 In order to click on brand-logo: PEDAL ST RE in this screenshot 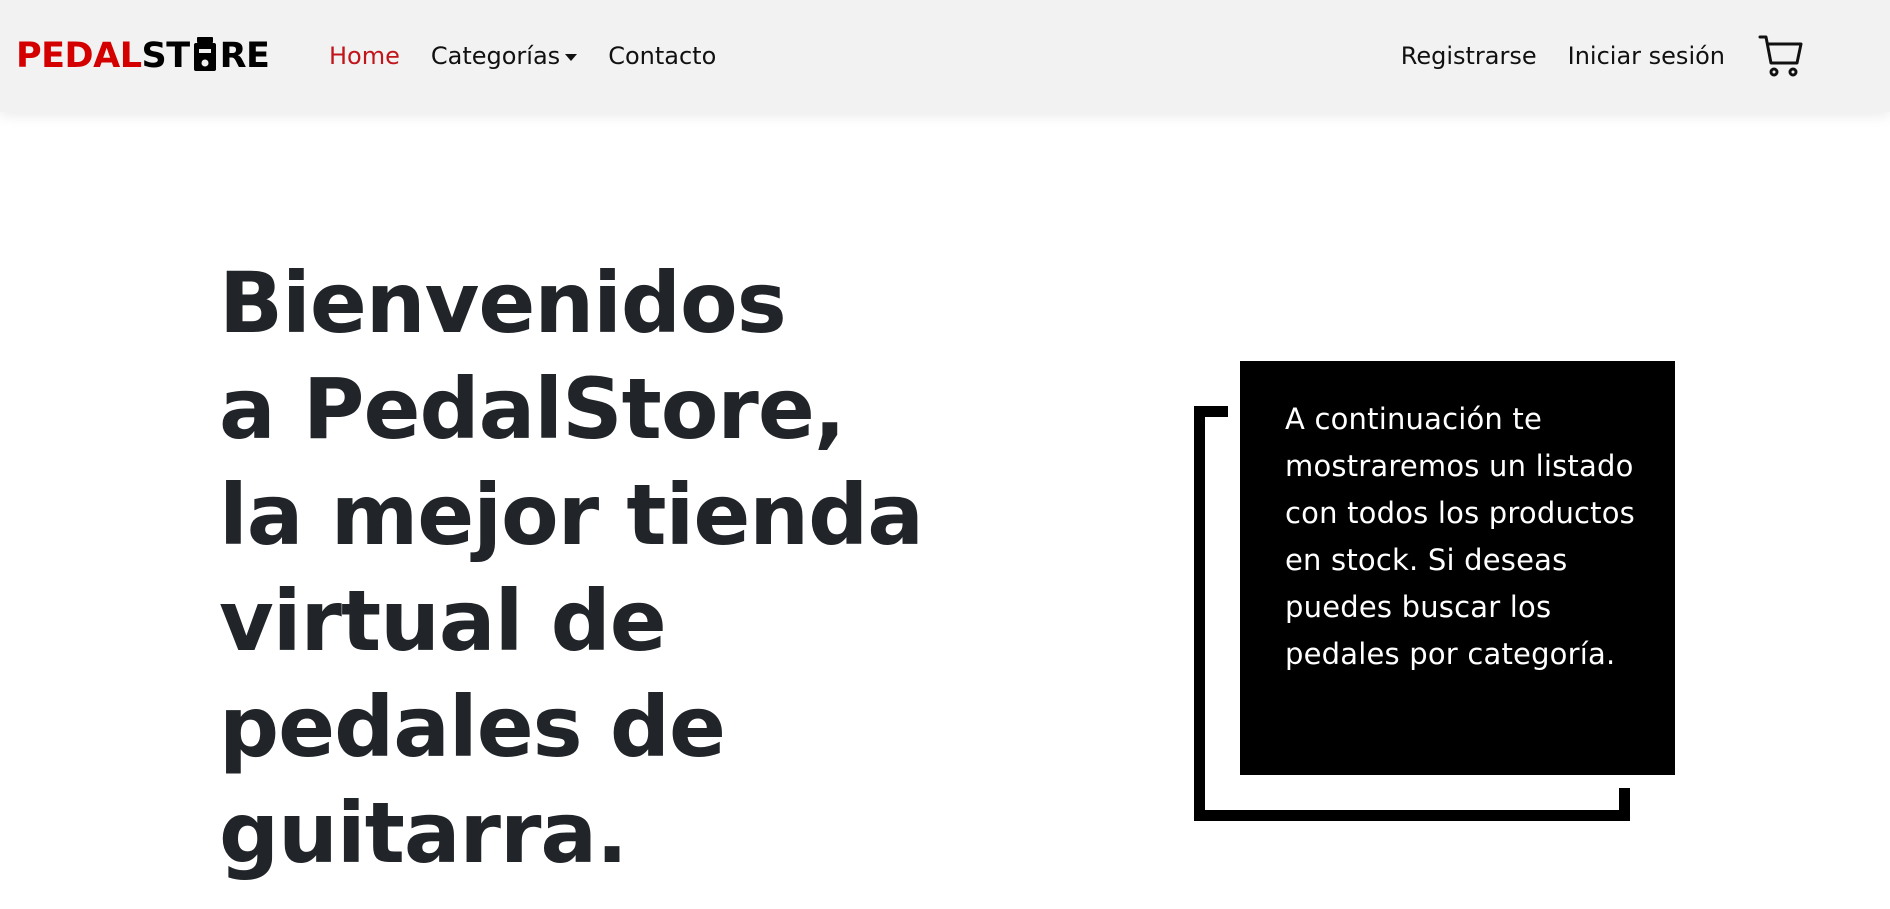, I will do `click(143, 56)`.